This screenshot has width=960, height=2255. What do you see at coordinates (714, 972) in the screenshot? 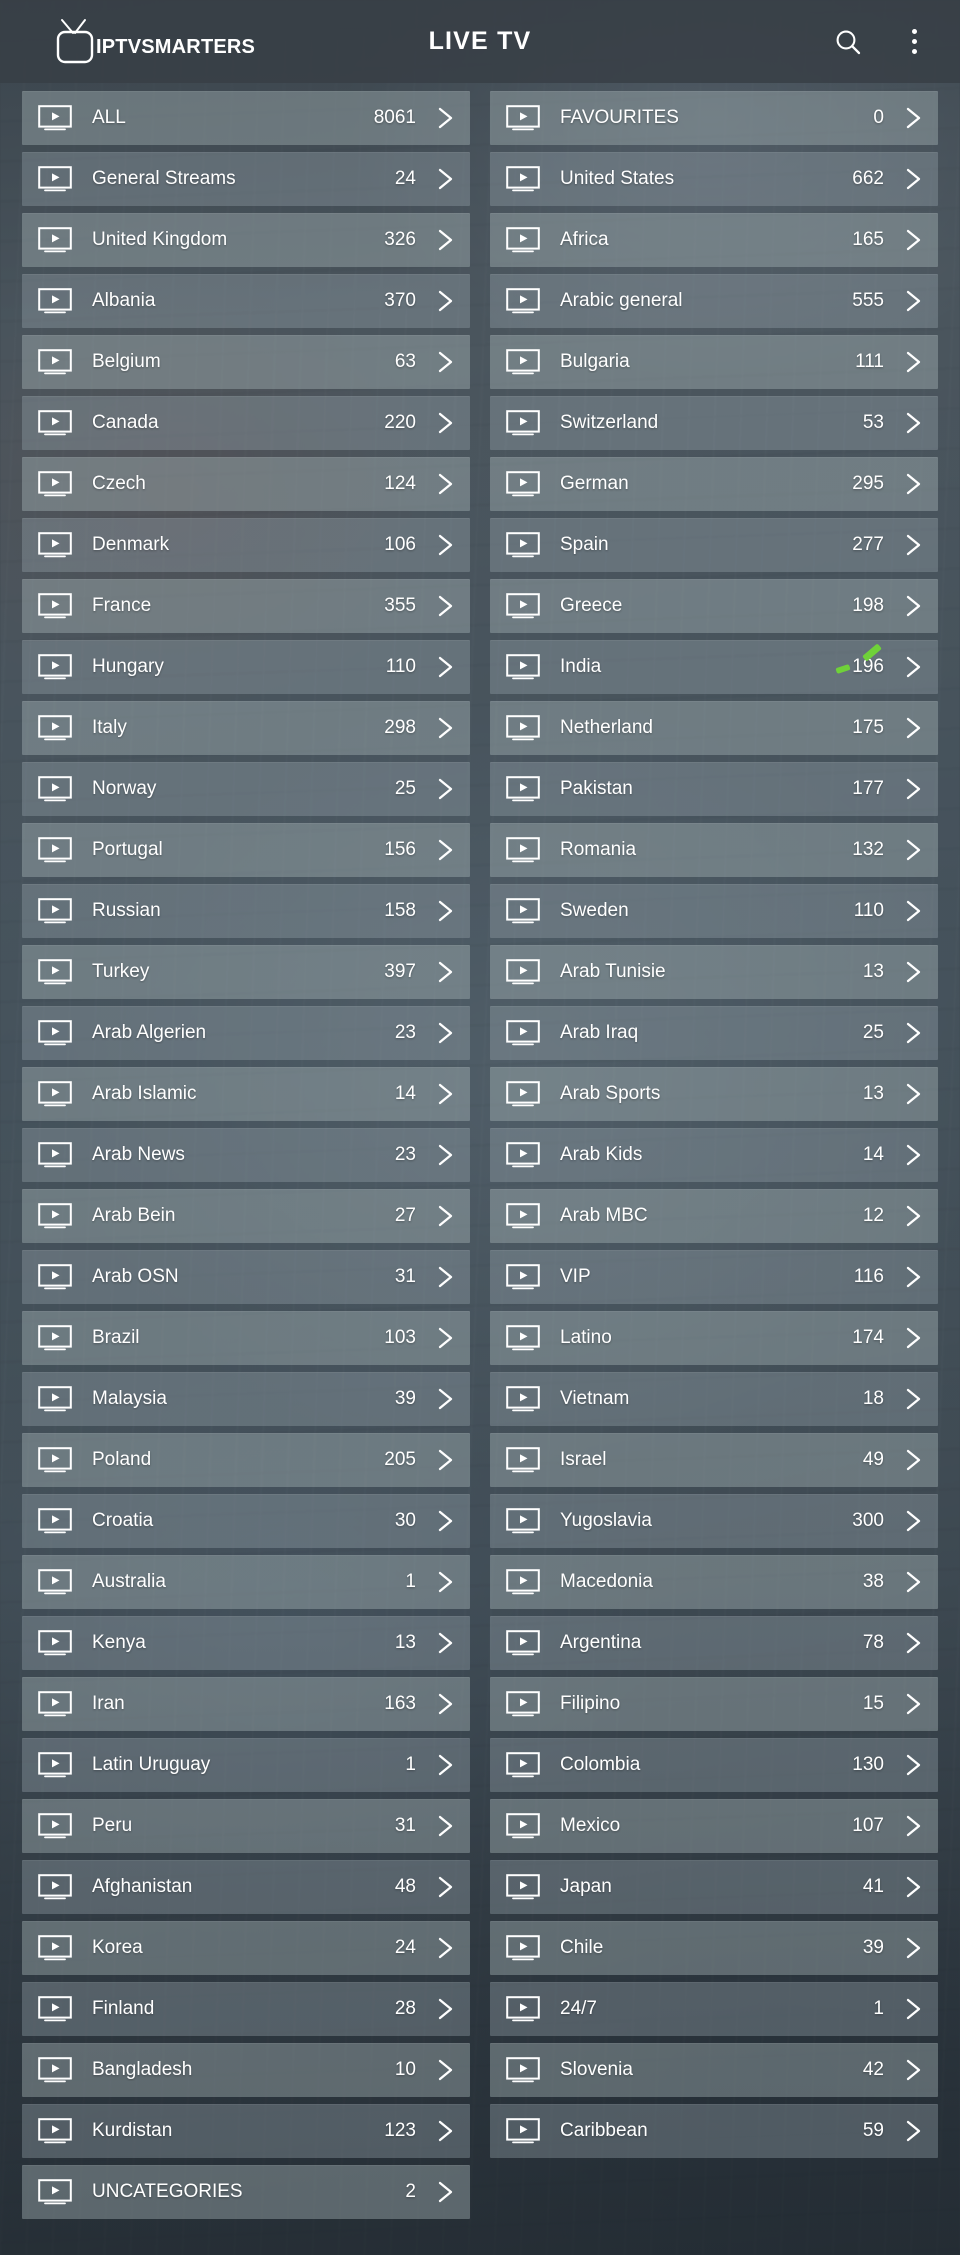
I see `category-row: Arab Tunisie 13` at bounding box center [714, 972].